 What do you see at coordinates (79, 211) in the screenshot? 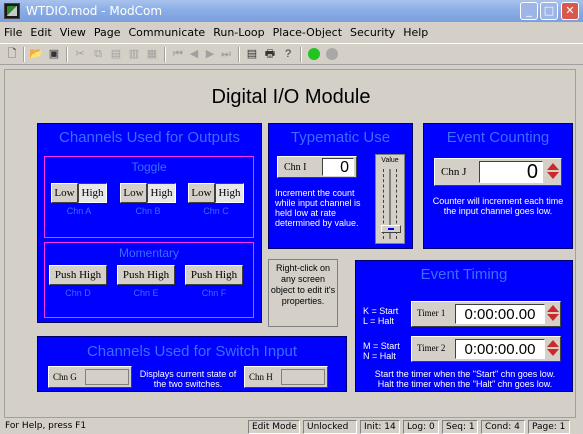
I see `chn-a-label: Chn A` at bounding box center [79, 211].